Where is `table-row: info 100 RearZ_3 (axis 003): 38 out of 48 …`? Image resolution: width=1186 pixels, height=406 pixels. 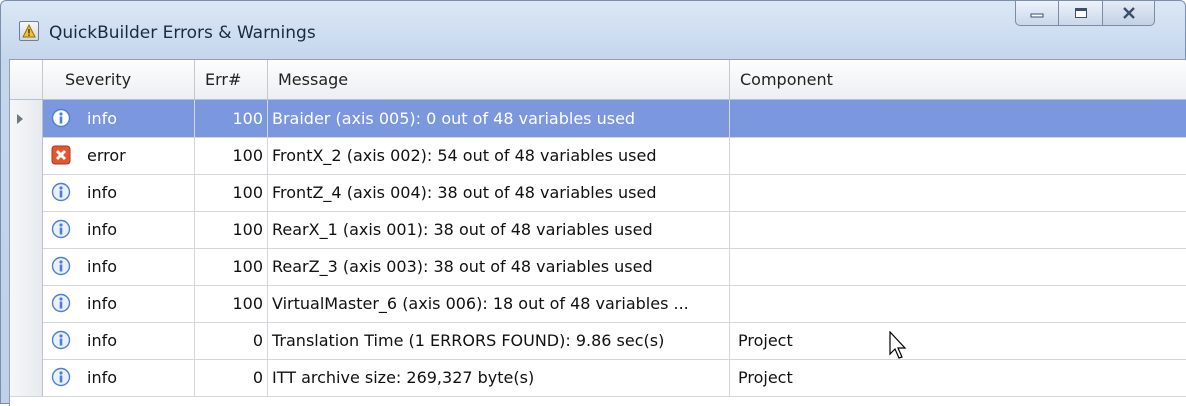 table-row: info 100 RearZ_3 (axis 003): 38 out of 48 … is located at coordinates (598, 267).